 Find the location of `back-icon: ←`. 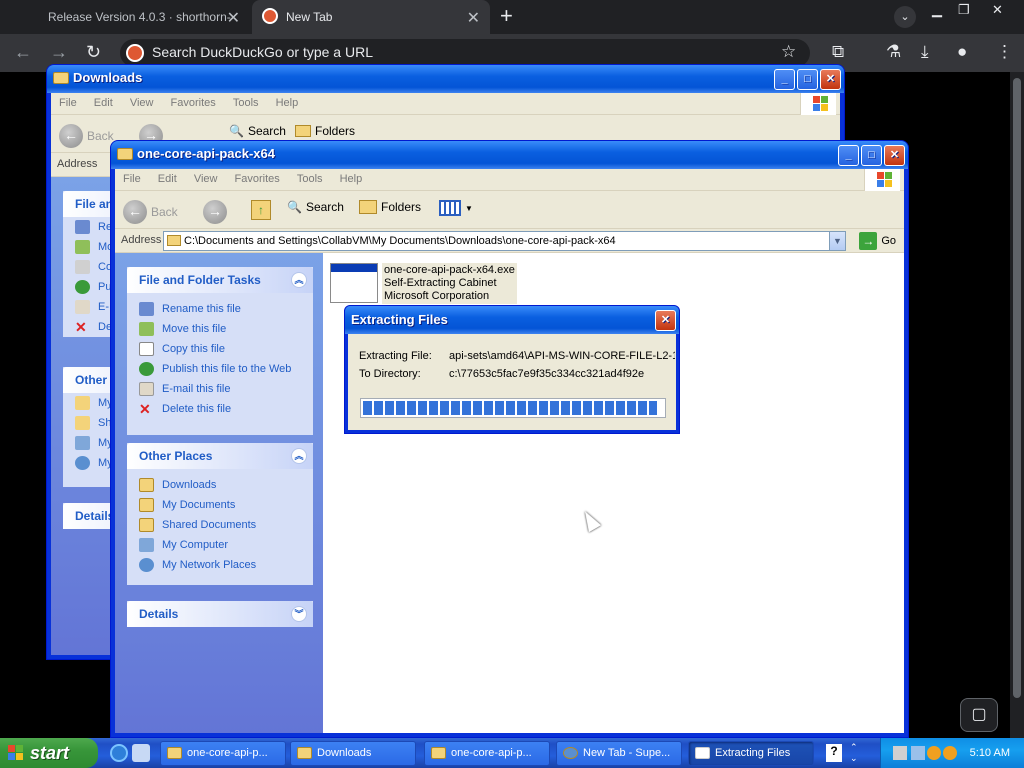

back-icon: ← is located at coordinates (23, 52).